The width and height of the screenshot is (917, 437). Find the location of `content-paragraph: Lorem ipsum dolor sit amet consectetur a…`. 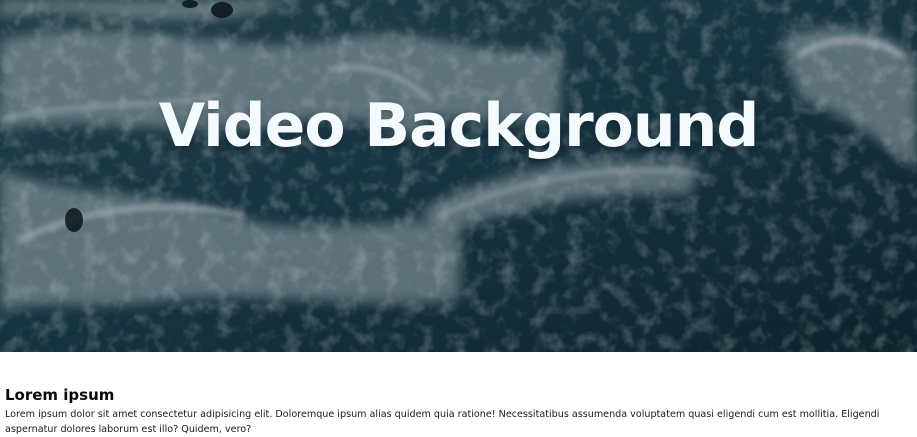

content-paragraph: Lorem ipsum dolor sit amet consectetur a… is located at coordinates (442, 422).